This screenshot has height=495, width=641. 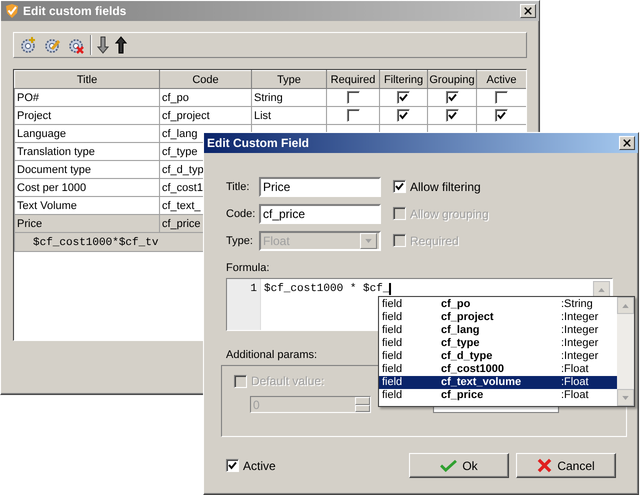 I want to click on line-number: 1, so click(x=253, y=289).